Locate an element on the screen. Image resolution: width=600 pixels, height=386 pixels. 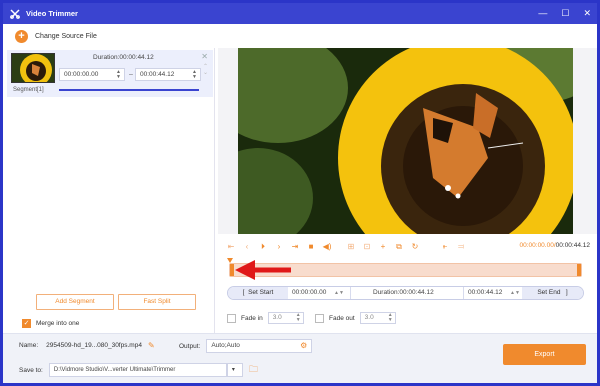
set-end-button: Set End ] is located at coordinates (552, 293).